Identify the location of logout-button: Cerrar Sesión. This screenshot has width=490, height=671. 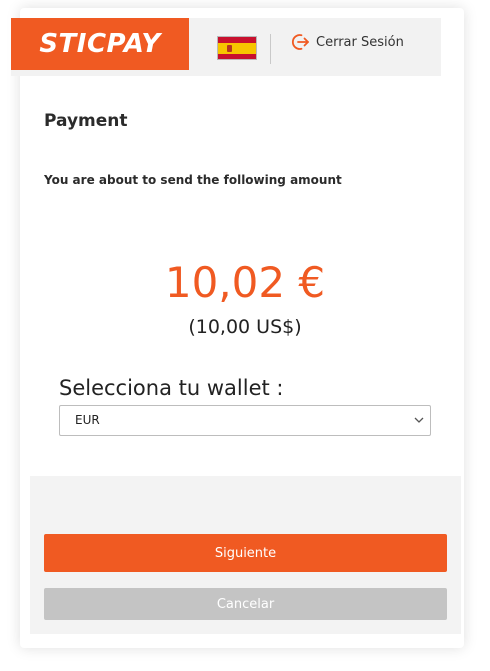
(347, 42).